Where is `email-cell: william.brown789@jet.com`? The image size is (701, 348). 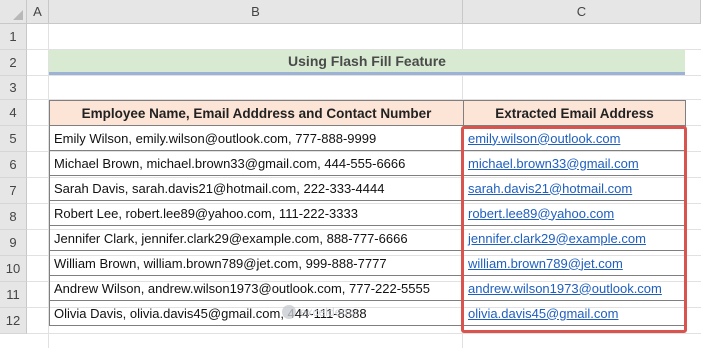
email-cell: william.brown789@jet.com is located at coordinates (574, 263).